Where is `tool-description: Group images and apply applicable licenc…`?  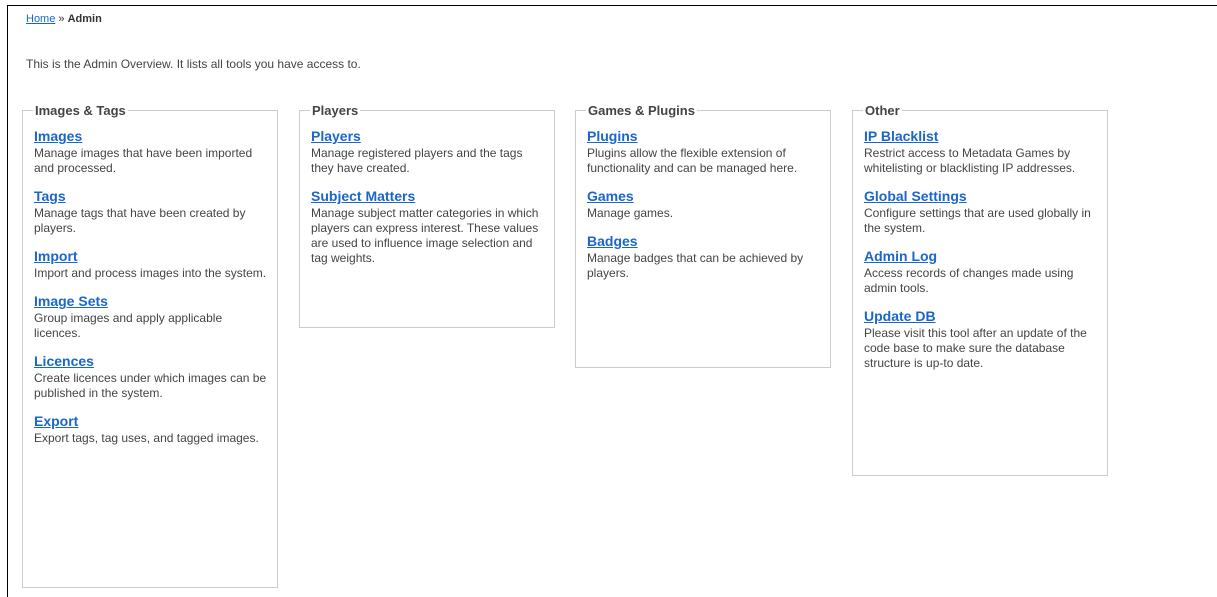 tool-description: Group images and apply applicable licenc… is located at coordinates (128, 325).